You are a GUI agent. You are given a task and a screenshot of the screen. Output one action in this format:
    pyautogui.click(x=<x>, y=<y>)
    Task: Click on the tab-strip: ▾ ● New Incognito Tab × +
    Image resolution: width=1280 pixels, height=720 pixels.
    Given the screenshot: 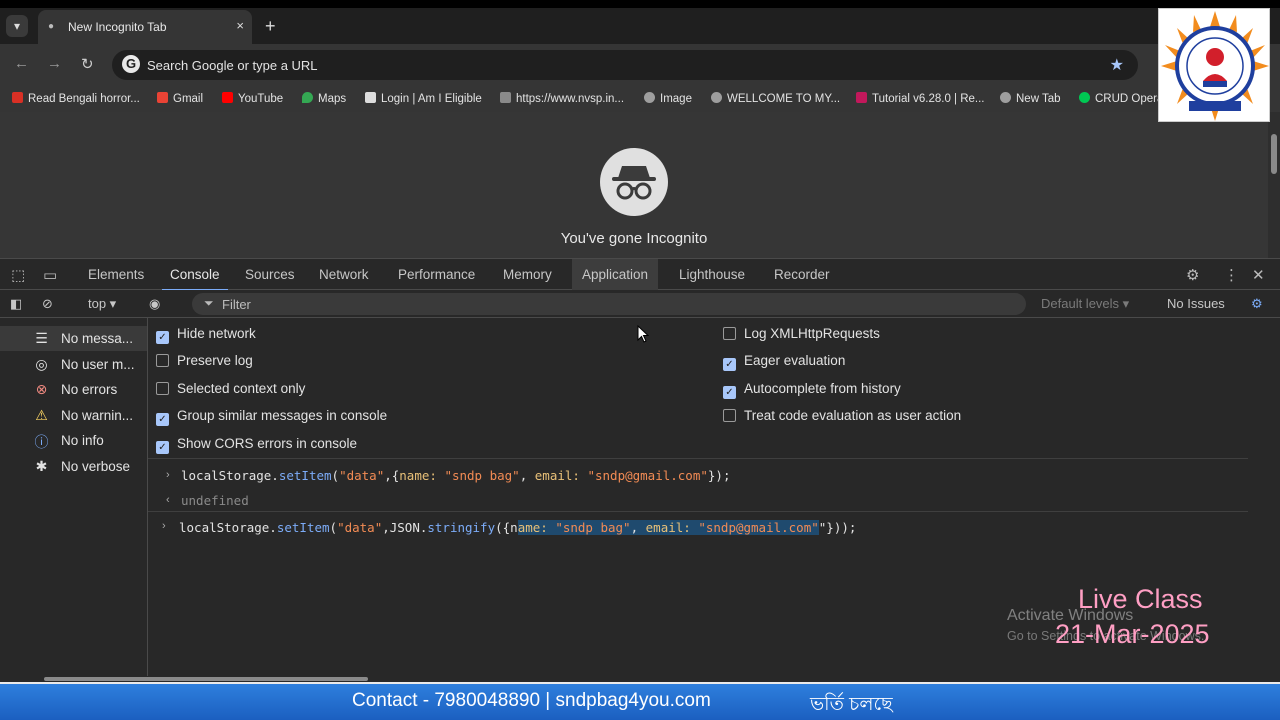 What is the action you would take?
    pyautogui.click(x=640, y=26)
    